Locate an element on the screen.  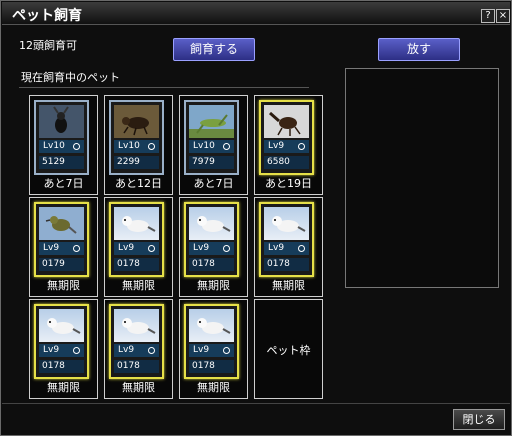
pet-card: Lv10 5129 is located at coordinates (61, 137).